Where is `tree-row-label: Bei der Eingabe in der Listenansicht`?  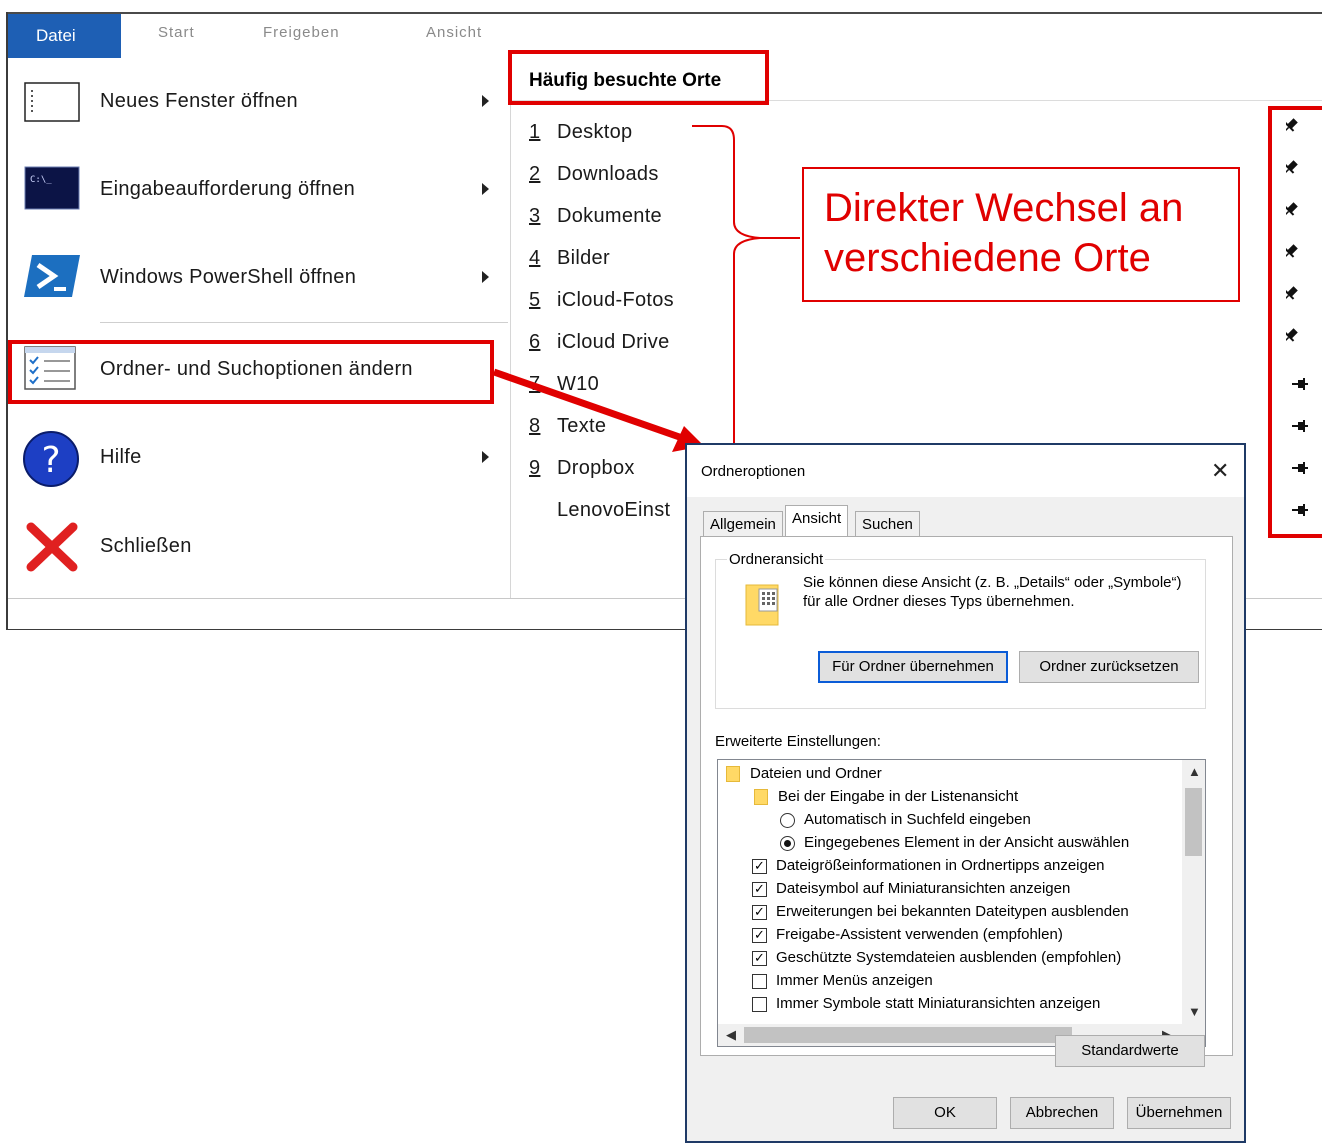 tree-row-label: Bei der Eingabe in der Listenansicht is located at coordinates (898, 796).